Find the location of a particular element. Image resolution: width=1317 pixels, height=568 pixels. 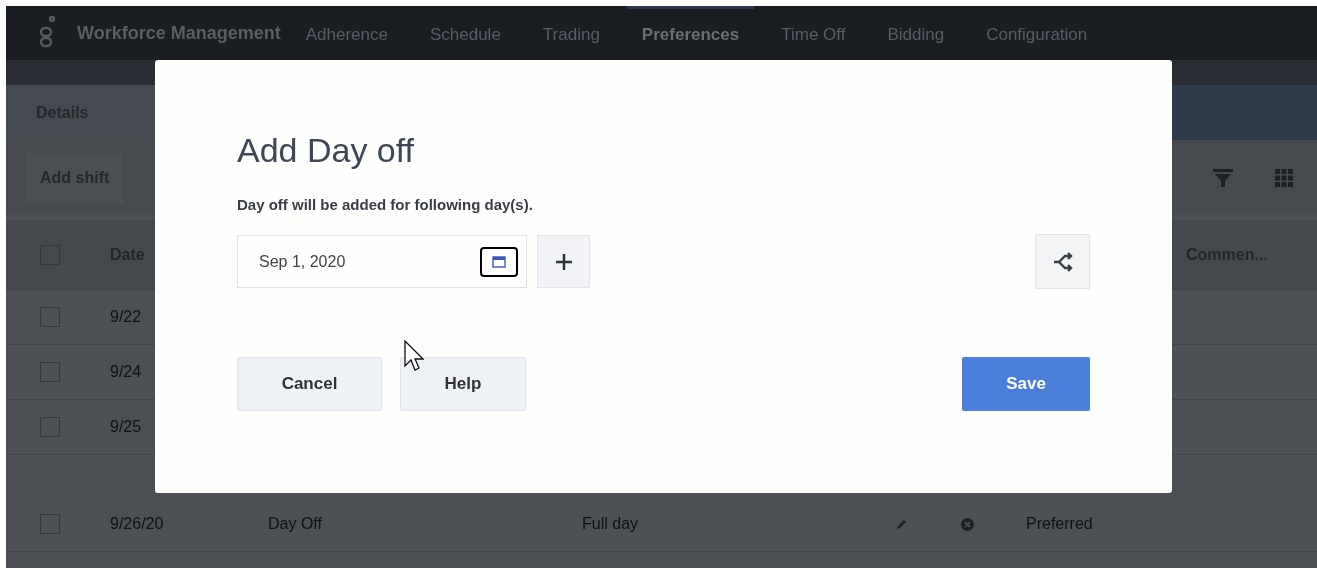

date-cell-text: 9/24 is located at coordinates (126, 372).